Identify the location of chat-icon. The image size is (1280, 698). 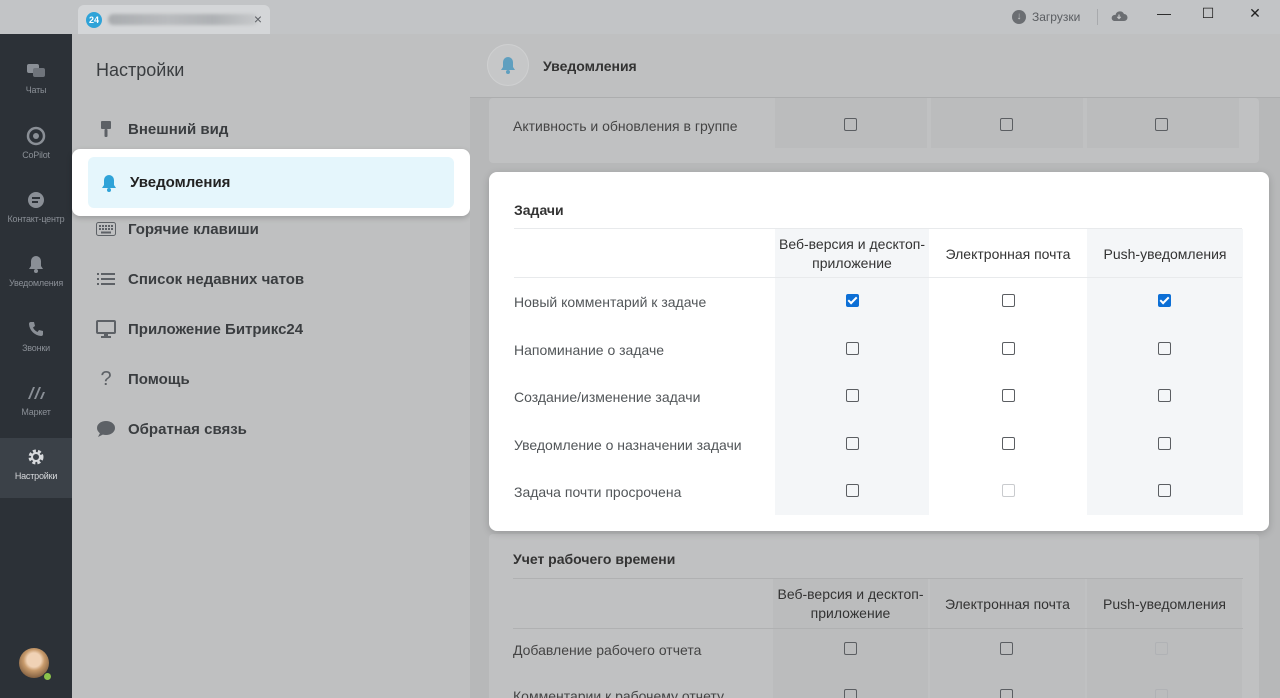
(36, 70).